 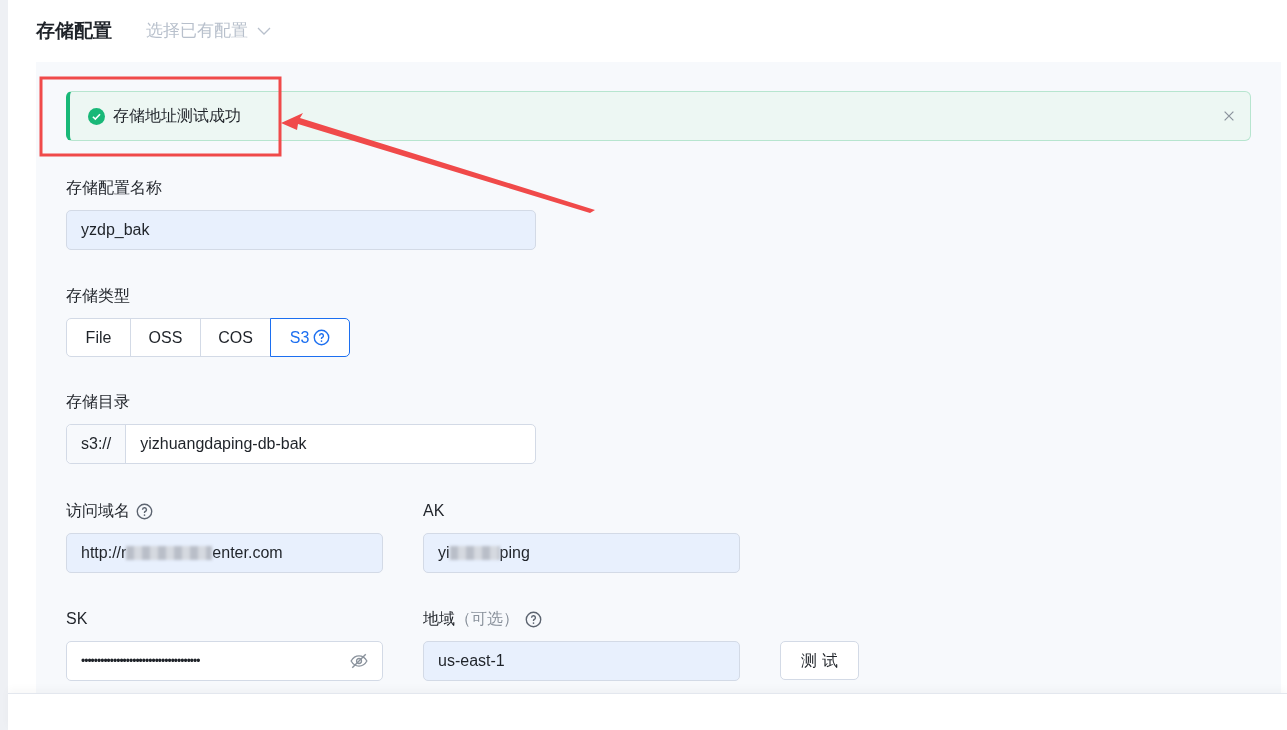 What do you see at coordinates (1229, 116) in the screenshot?
I see `close-icon` at bounding box center [1229, 116].